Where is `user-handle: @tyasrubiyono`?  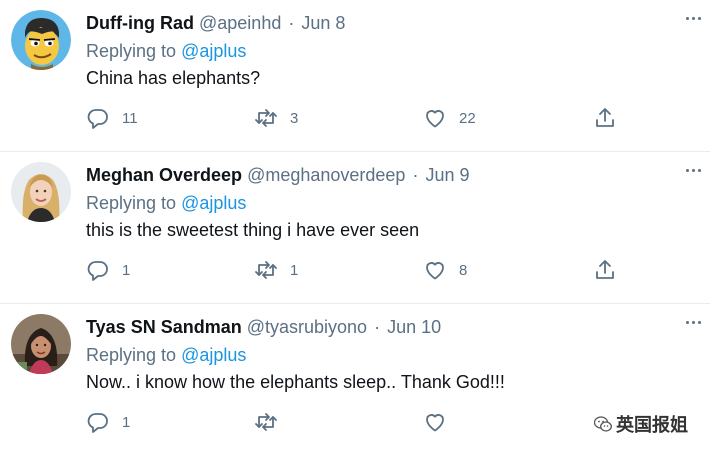
user-handle: @tyasrubiyono is located at coordinates (307, 327).